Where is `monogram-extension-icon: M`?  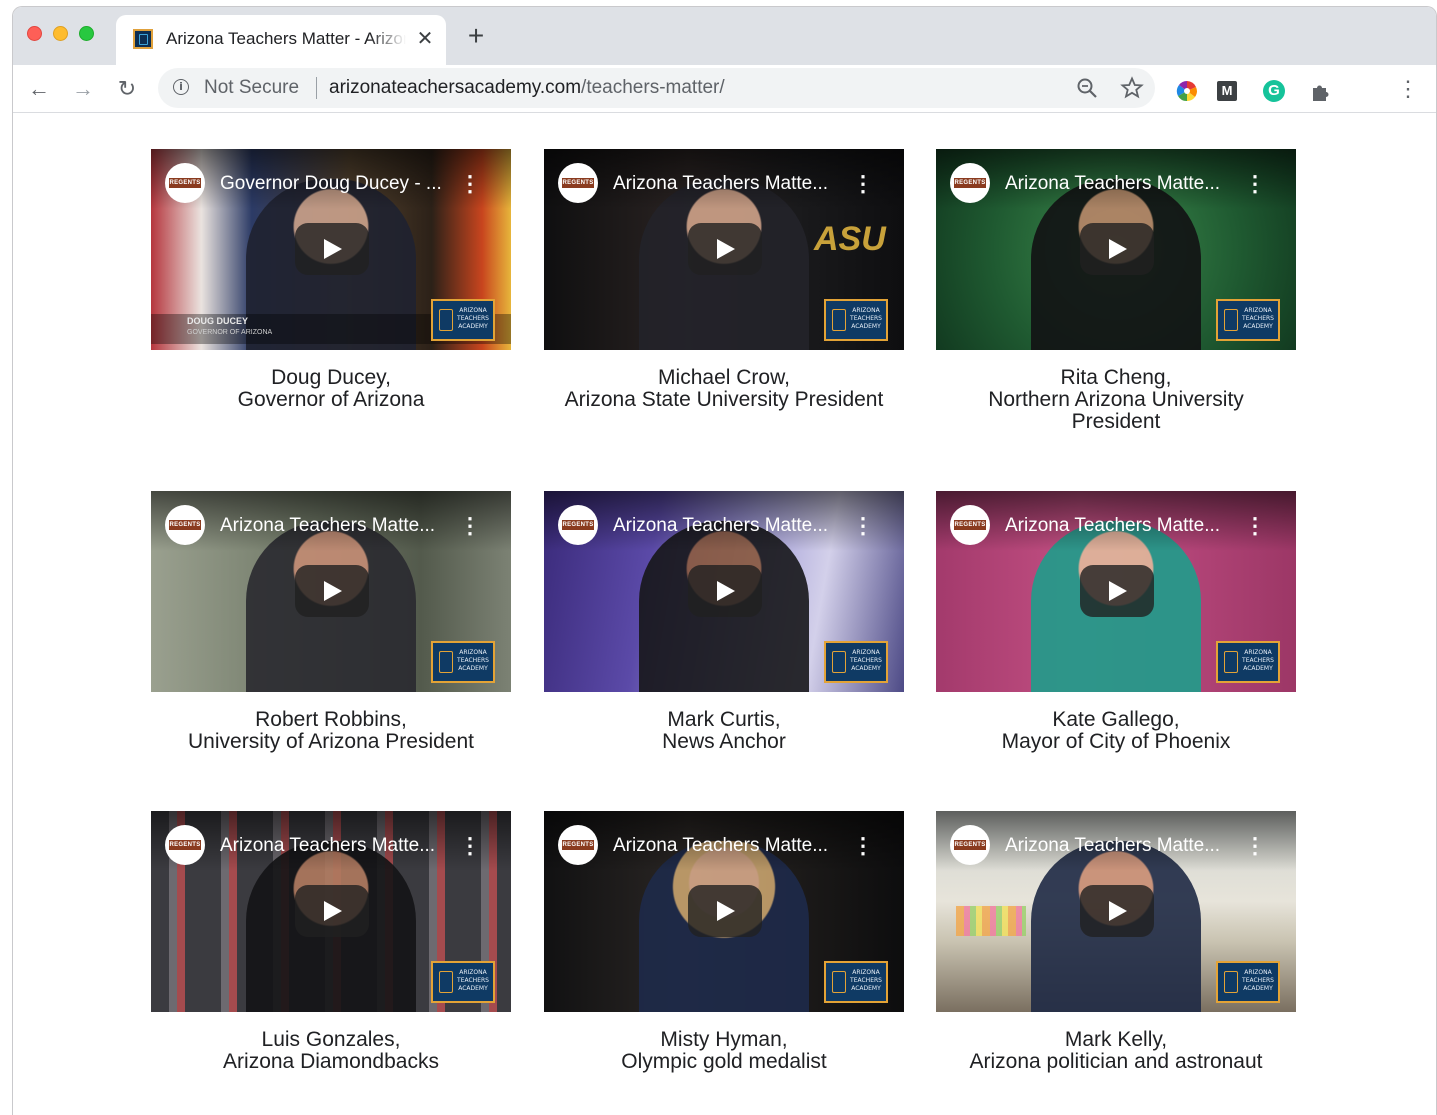
monogram-extension-icon: M is located at coordinates (1227, 91).